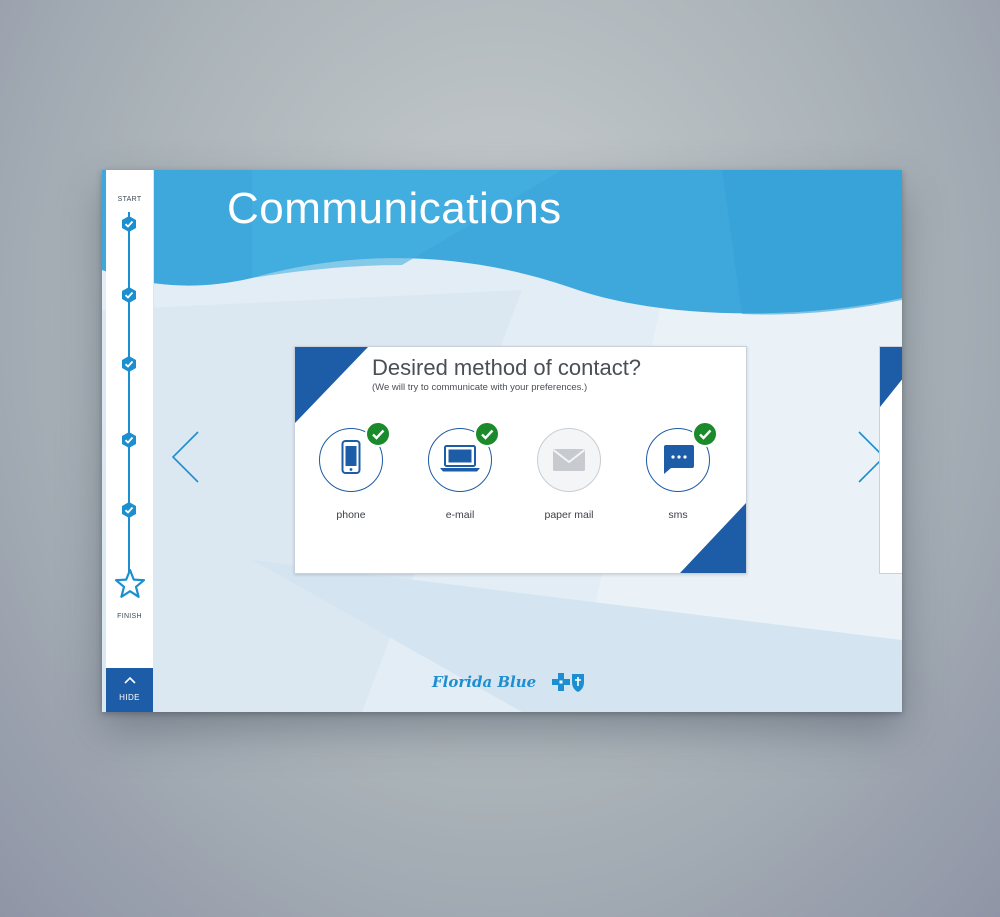 The image size is (1000, 917). Describe the element at coordinates (507, 367) in the screenshot. I see `question-text: Desired method of contact?` at that location.